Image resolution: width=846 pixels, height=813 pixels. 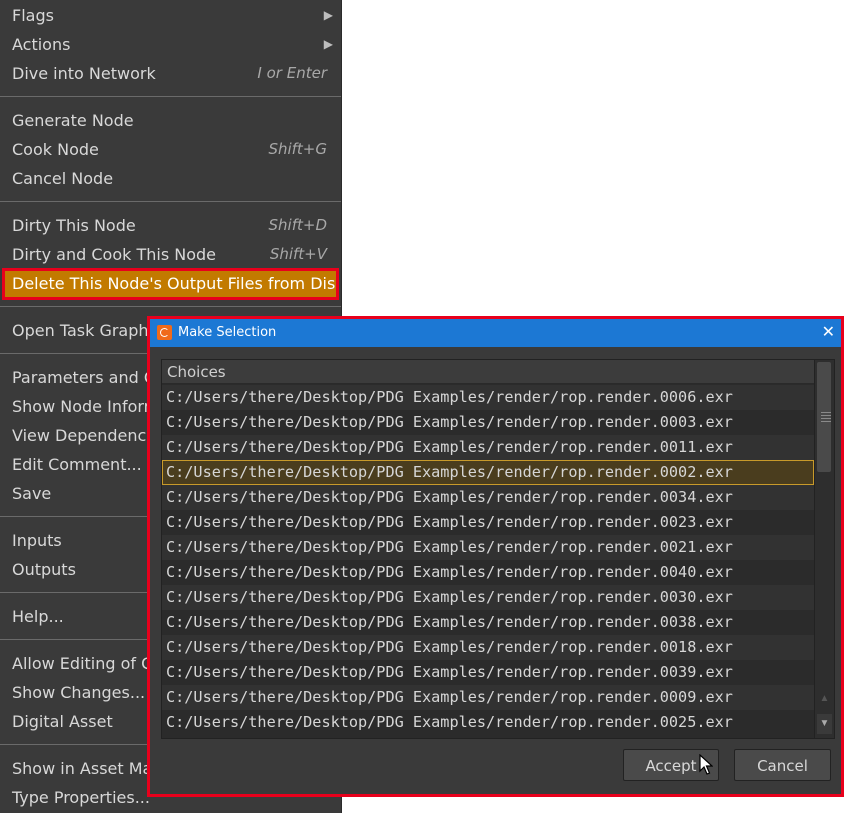 What do you see at coordinates (297, 225) in the screenshot?
I see `menu-item-shortcut: Shift+D` at bounding box center [297, 225].